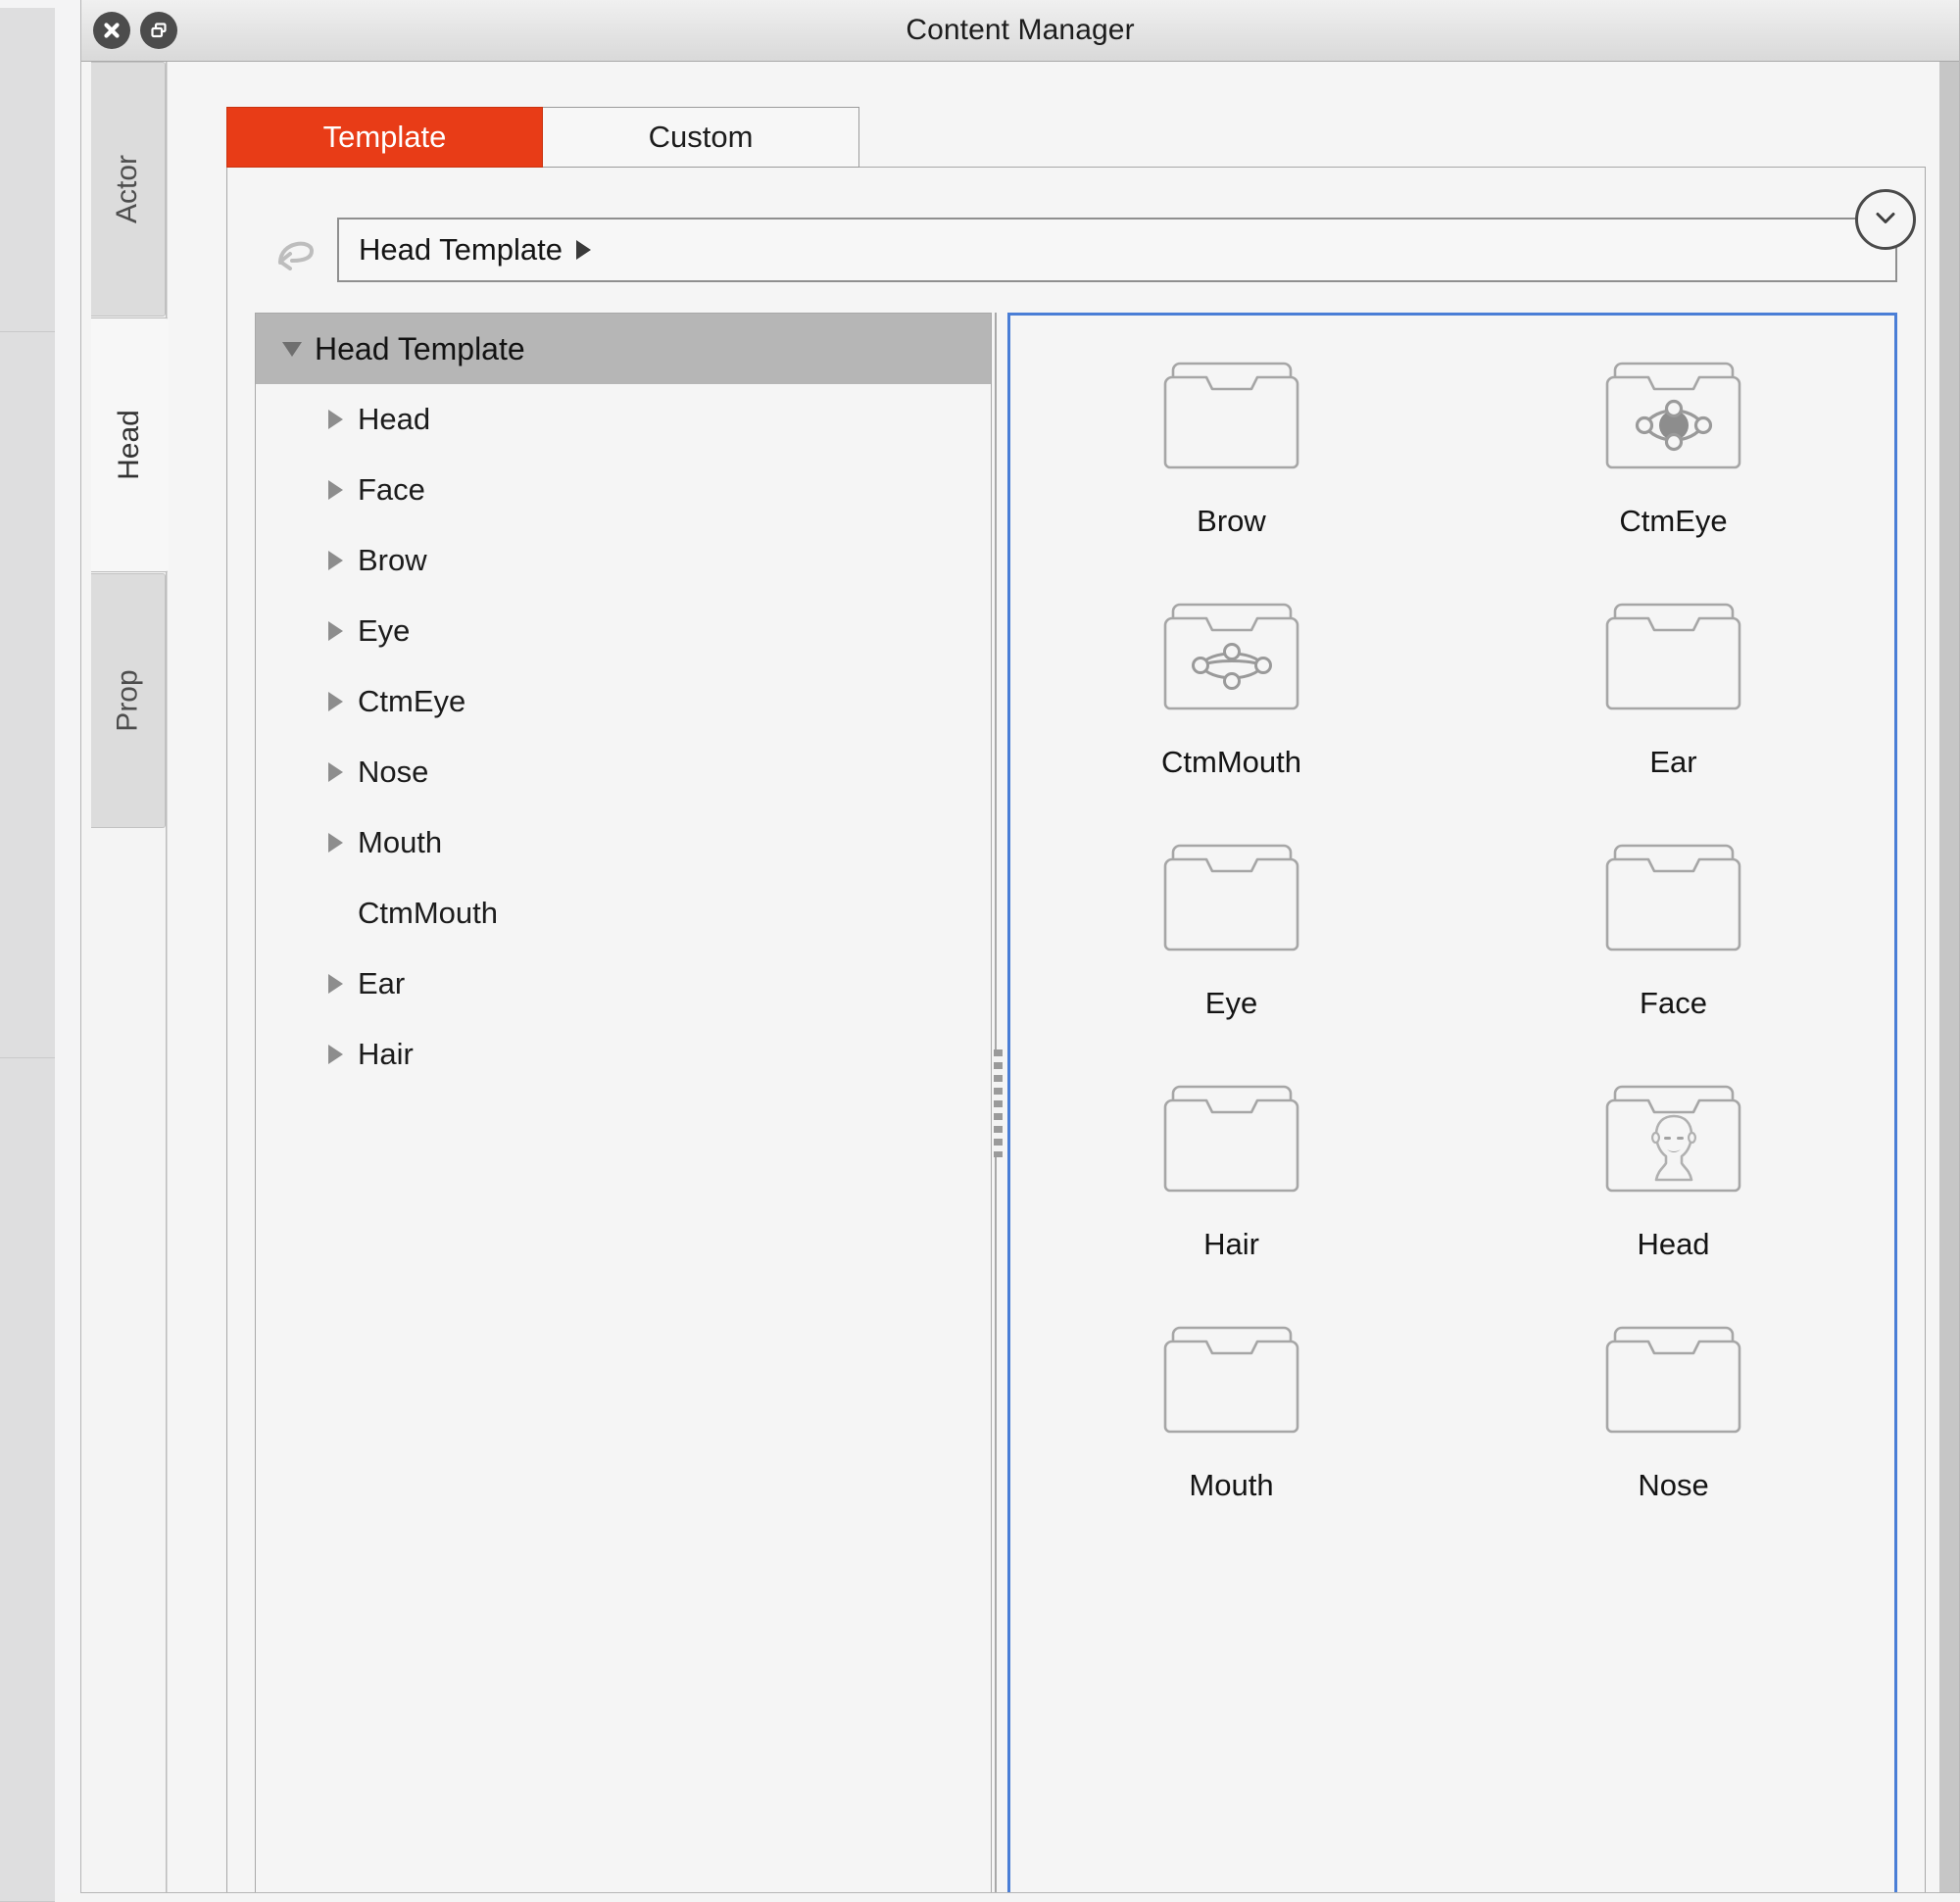 This screenshot has width=1960, height=1902. What do you see at coordinates (623, 702) in the screenshot?
I see `tree-row: CtmEye` at bounding box center [623, 702].